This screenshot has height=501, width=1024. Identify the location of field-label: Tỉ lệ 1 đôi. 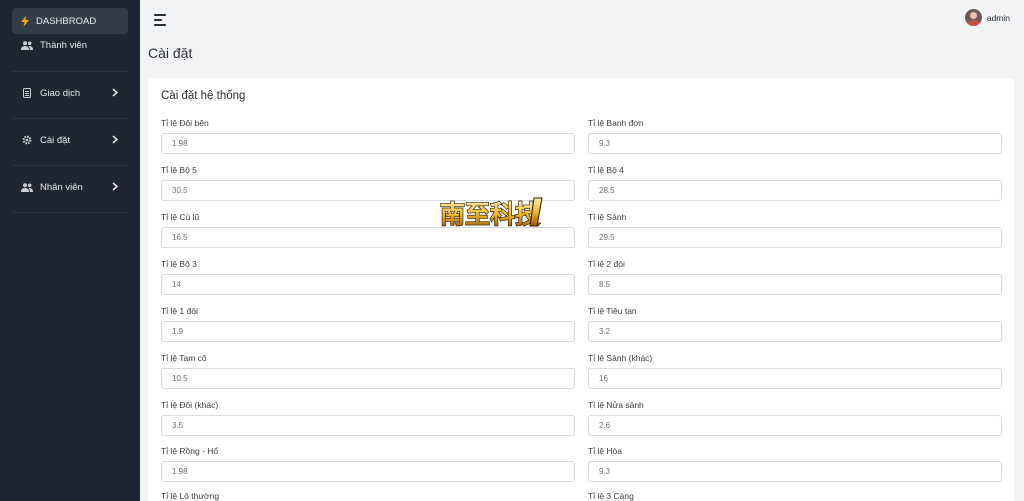
(179, 311).